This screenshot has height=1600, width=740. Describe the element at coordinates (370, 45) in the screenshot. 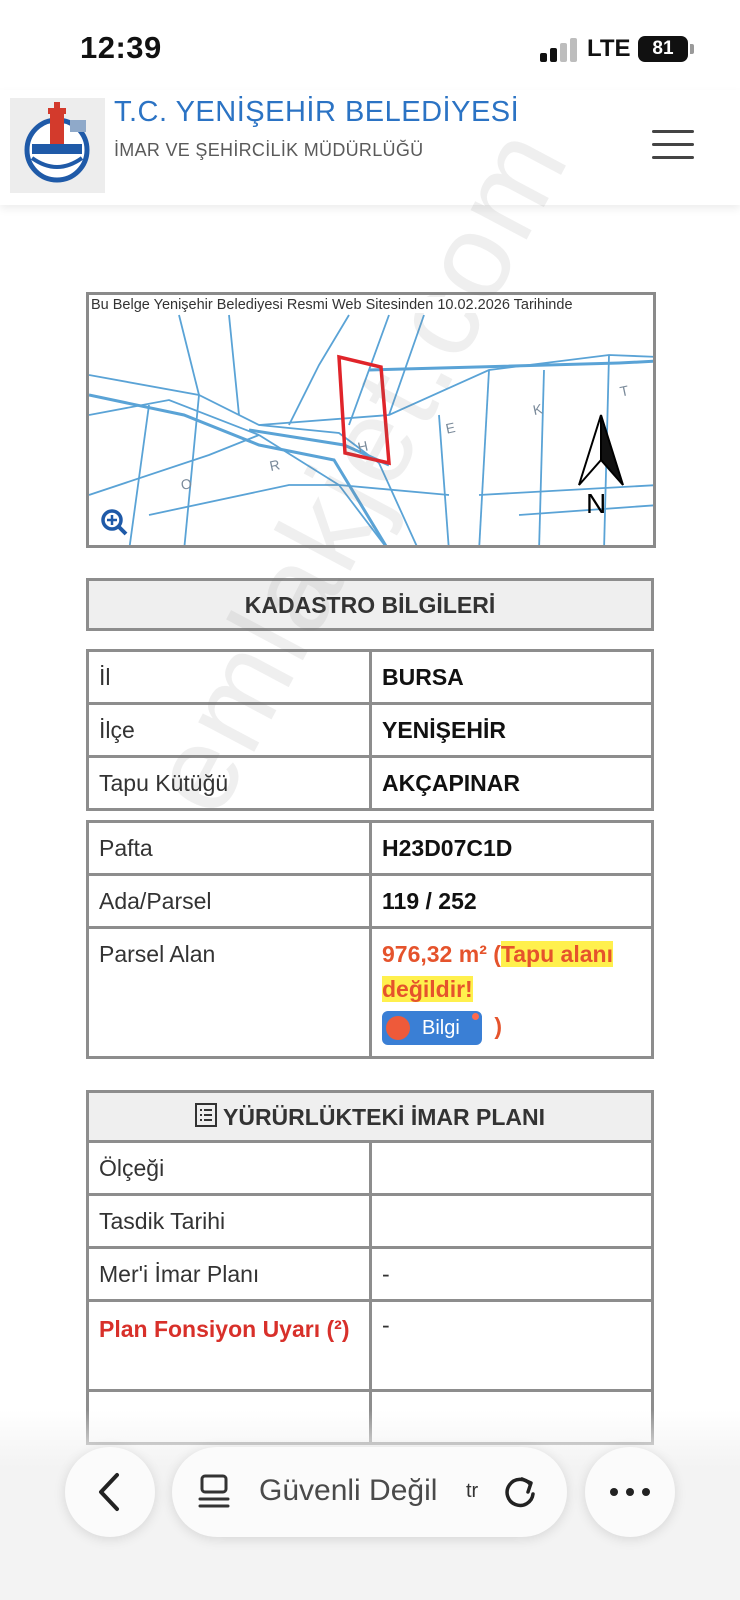

I see `status-bar: 12:39 LTE 81` at that location.